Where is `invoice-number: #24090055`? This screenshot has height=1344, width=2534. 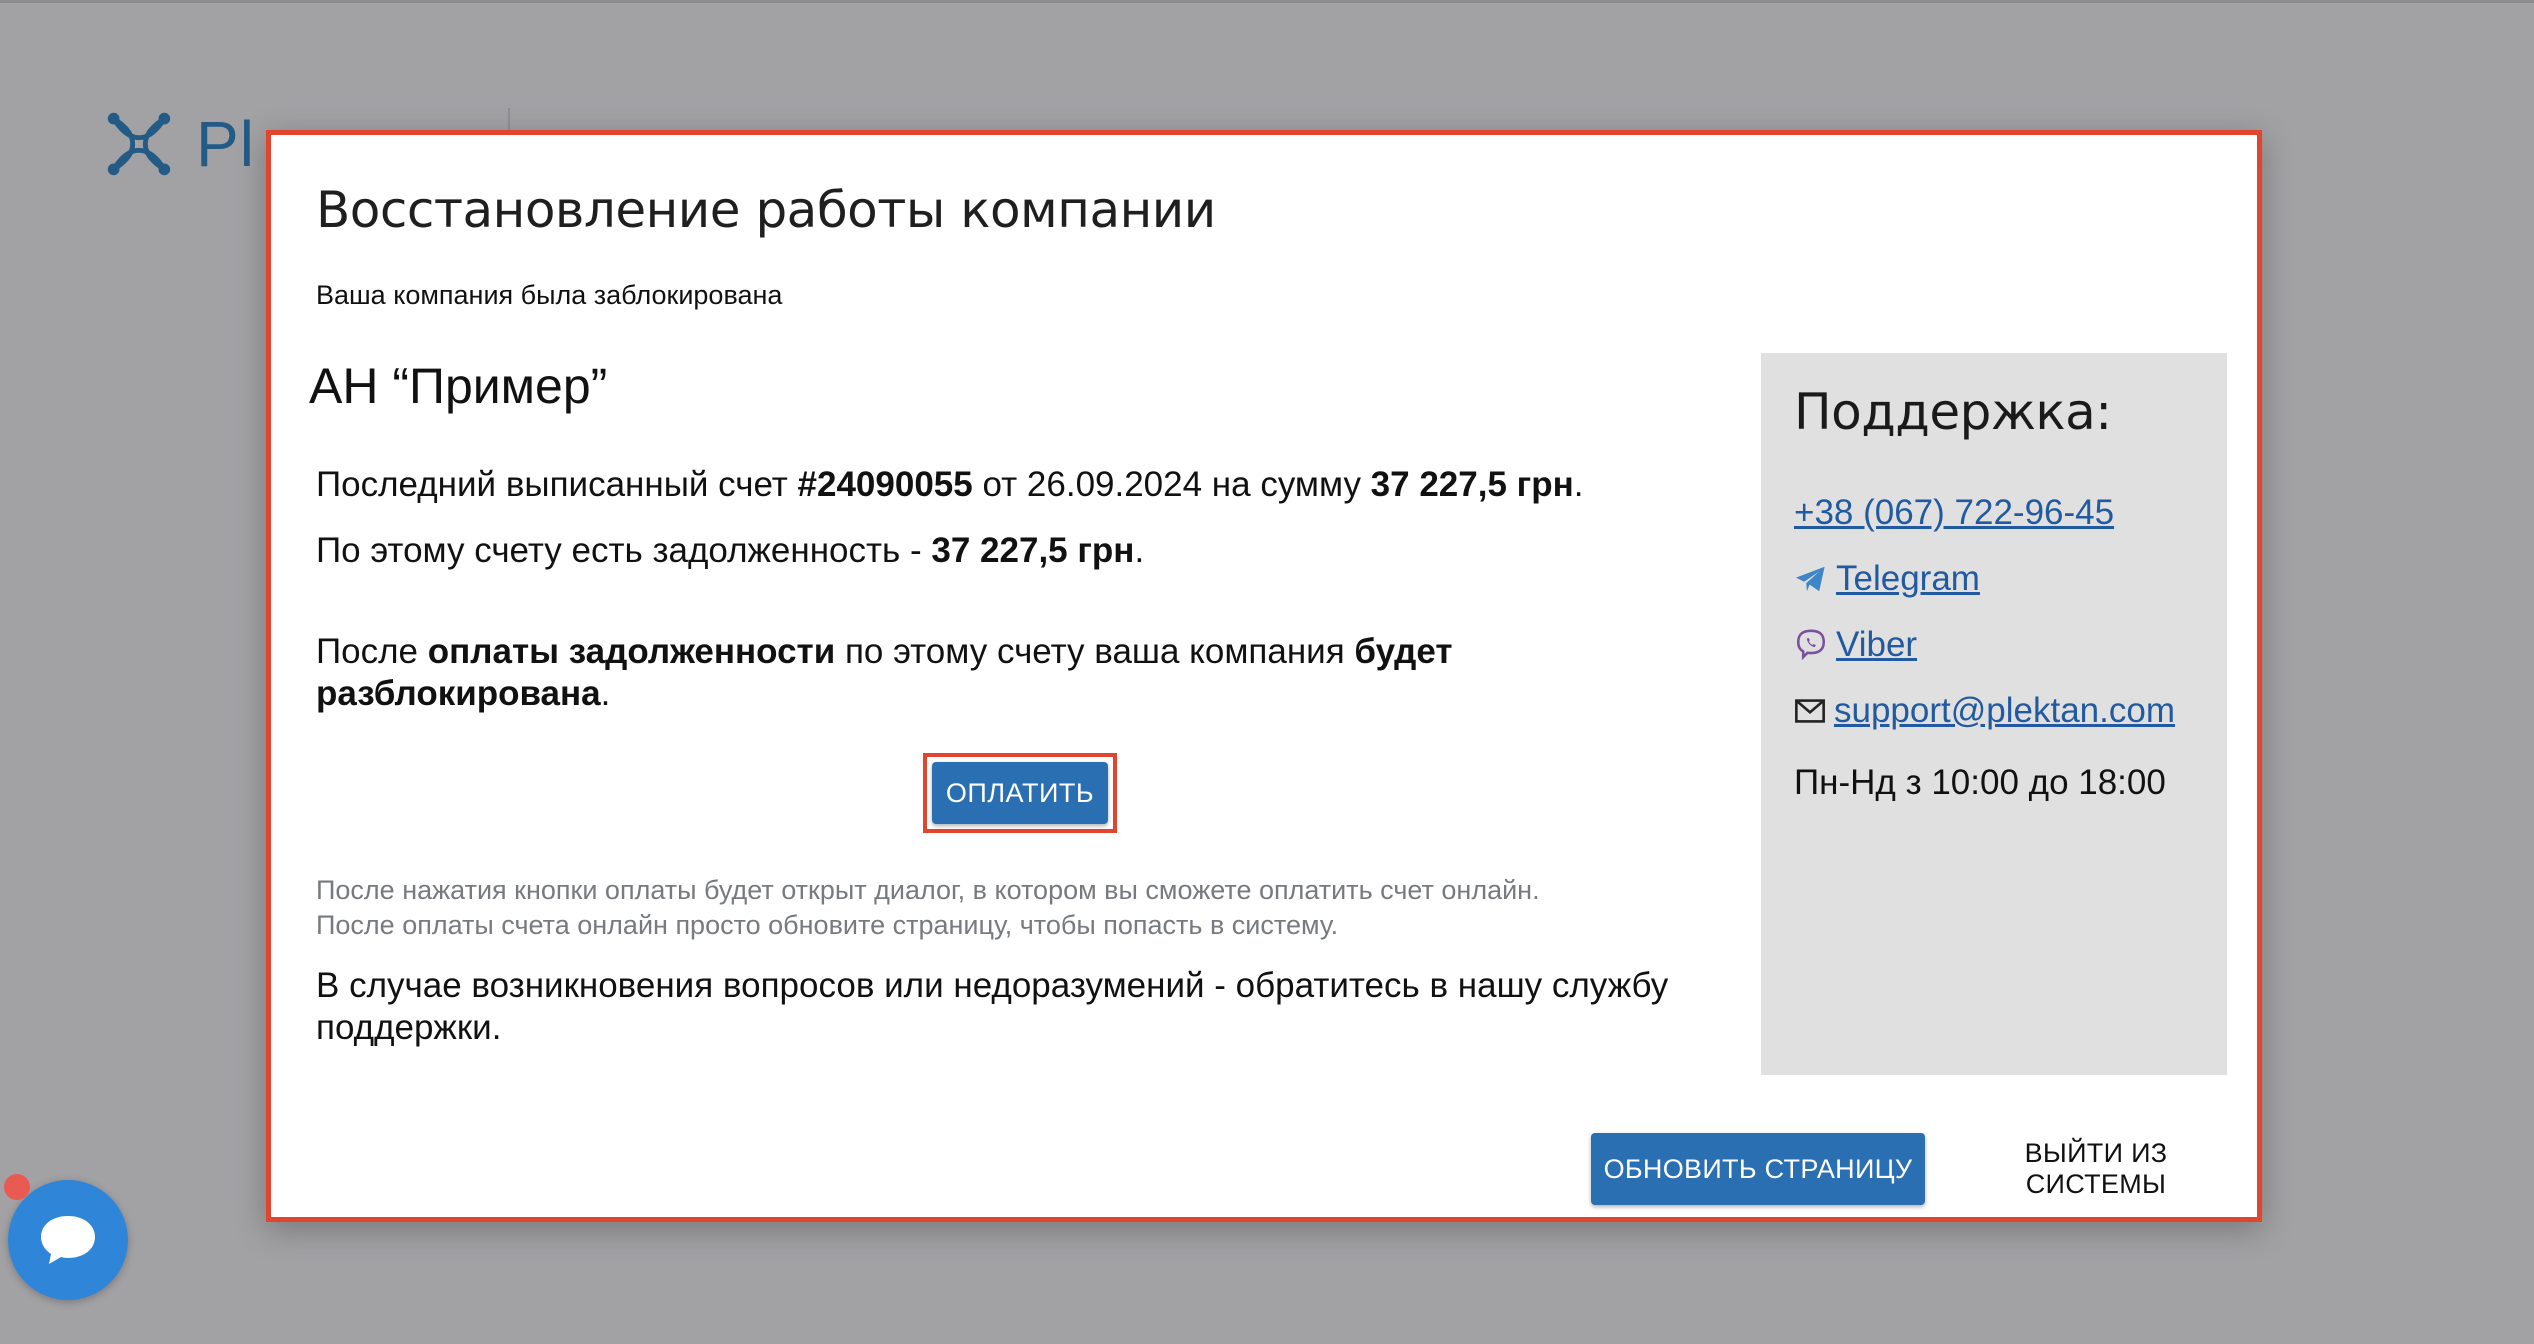
invoice-number: #24090055 is located at coordinates (885, 484).